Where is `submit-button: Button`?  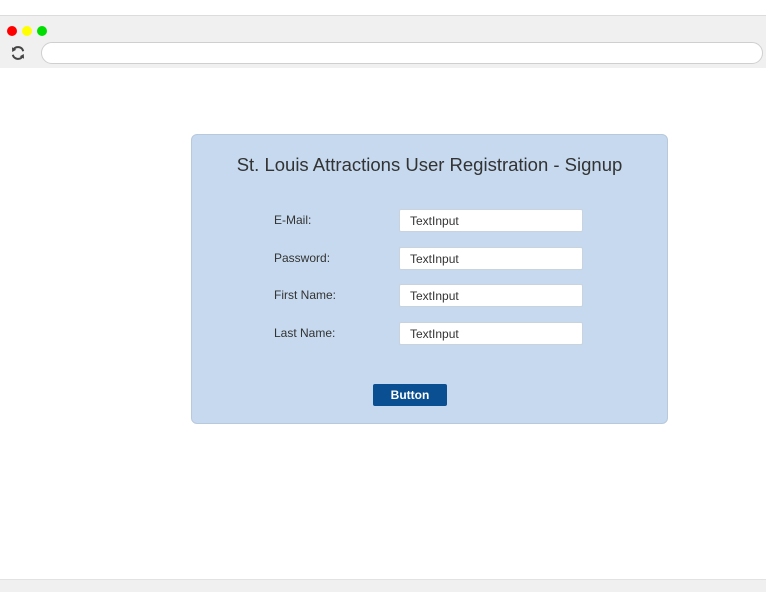 submit-button: Button is located at coordinates (410, 395).